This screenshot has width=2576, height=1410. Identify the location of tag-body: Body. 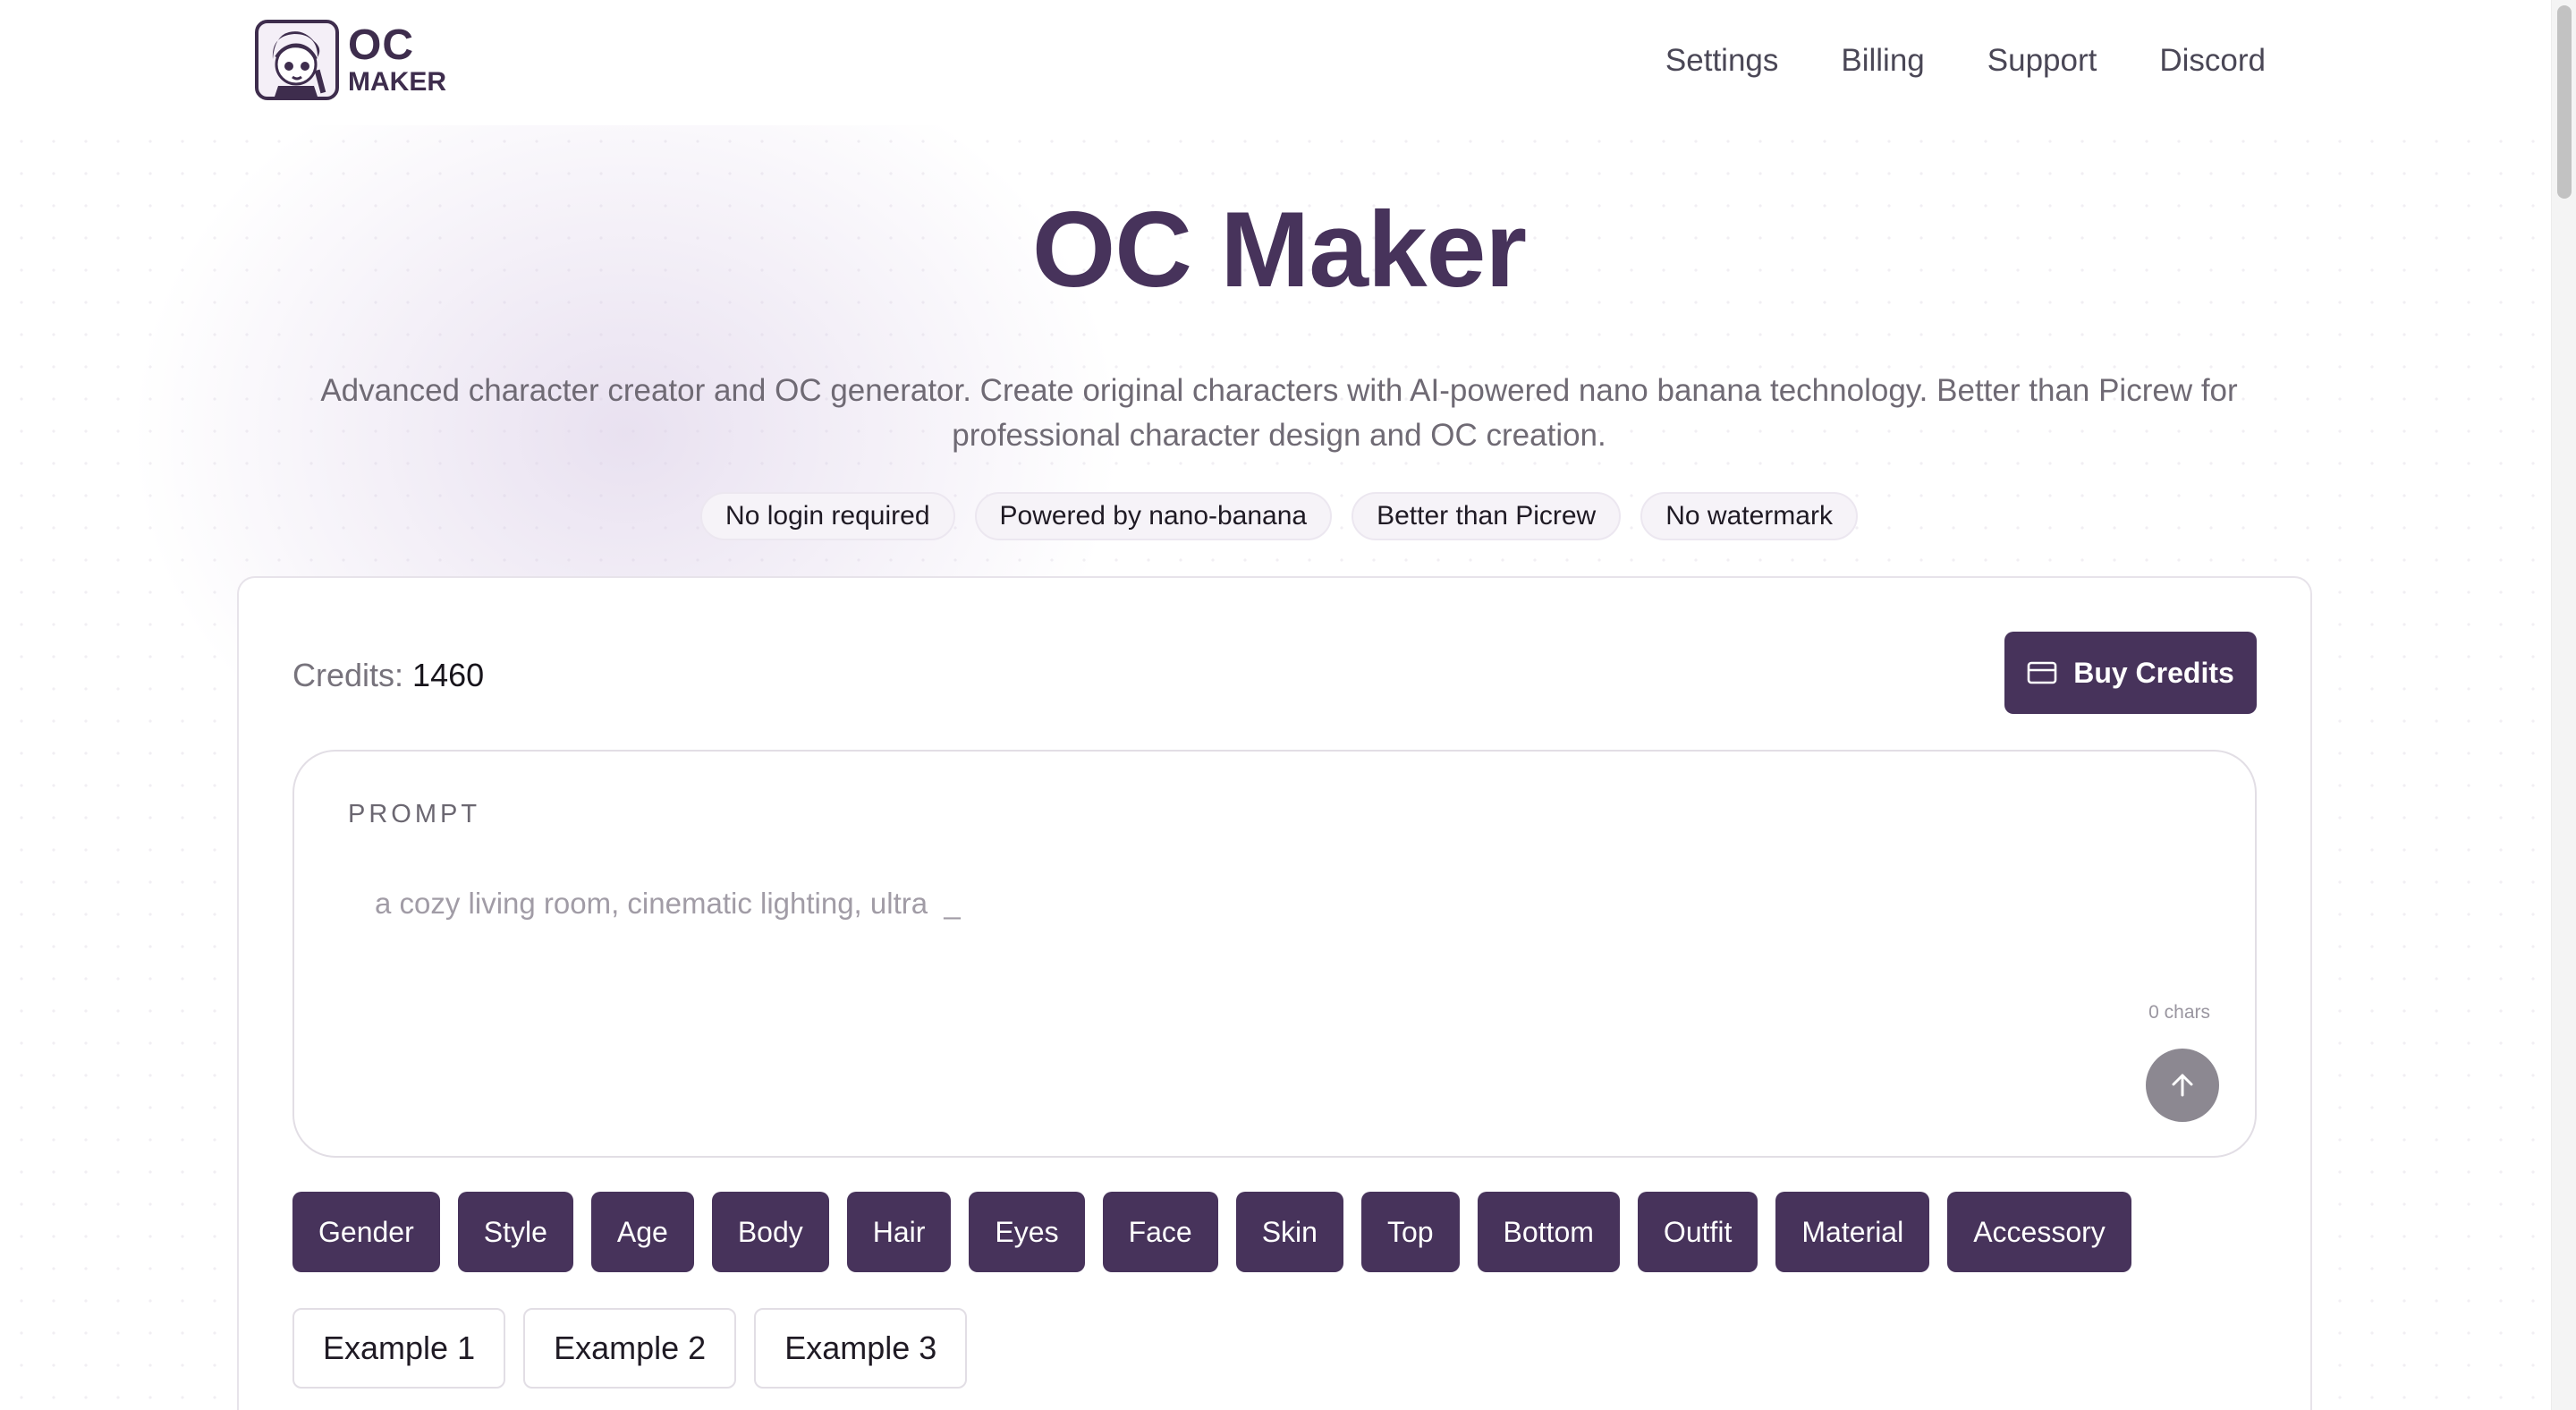
(770, 1232).